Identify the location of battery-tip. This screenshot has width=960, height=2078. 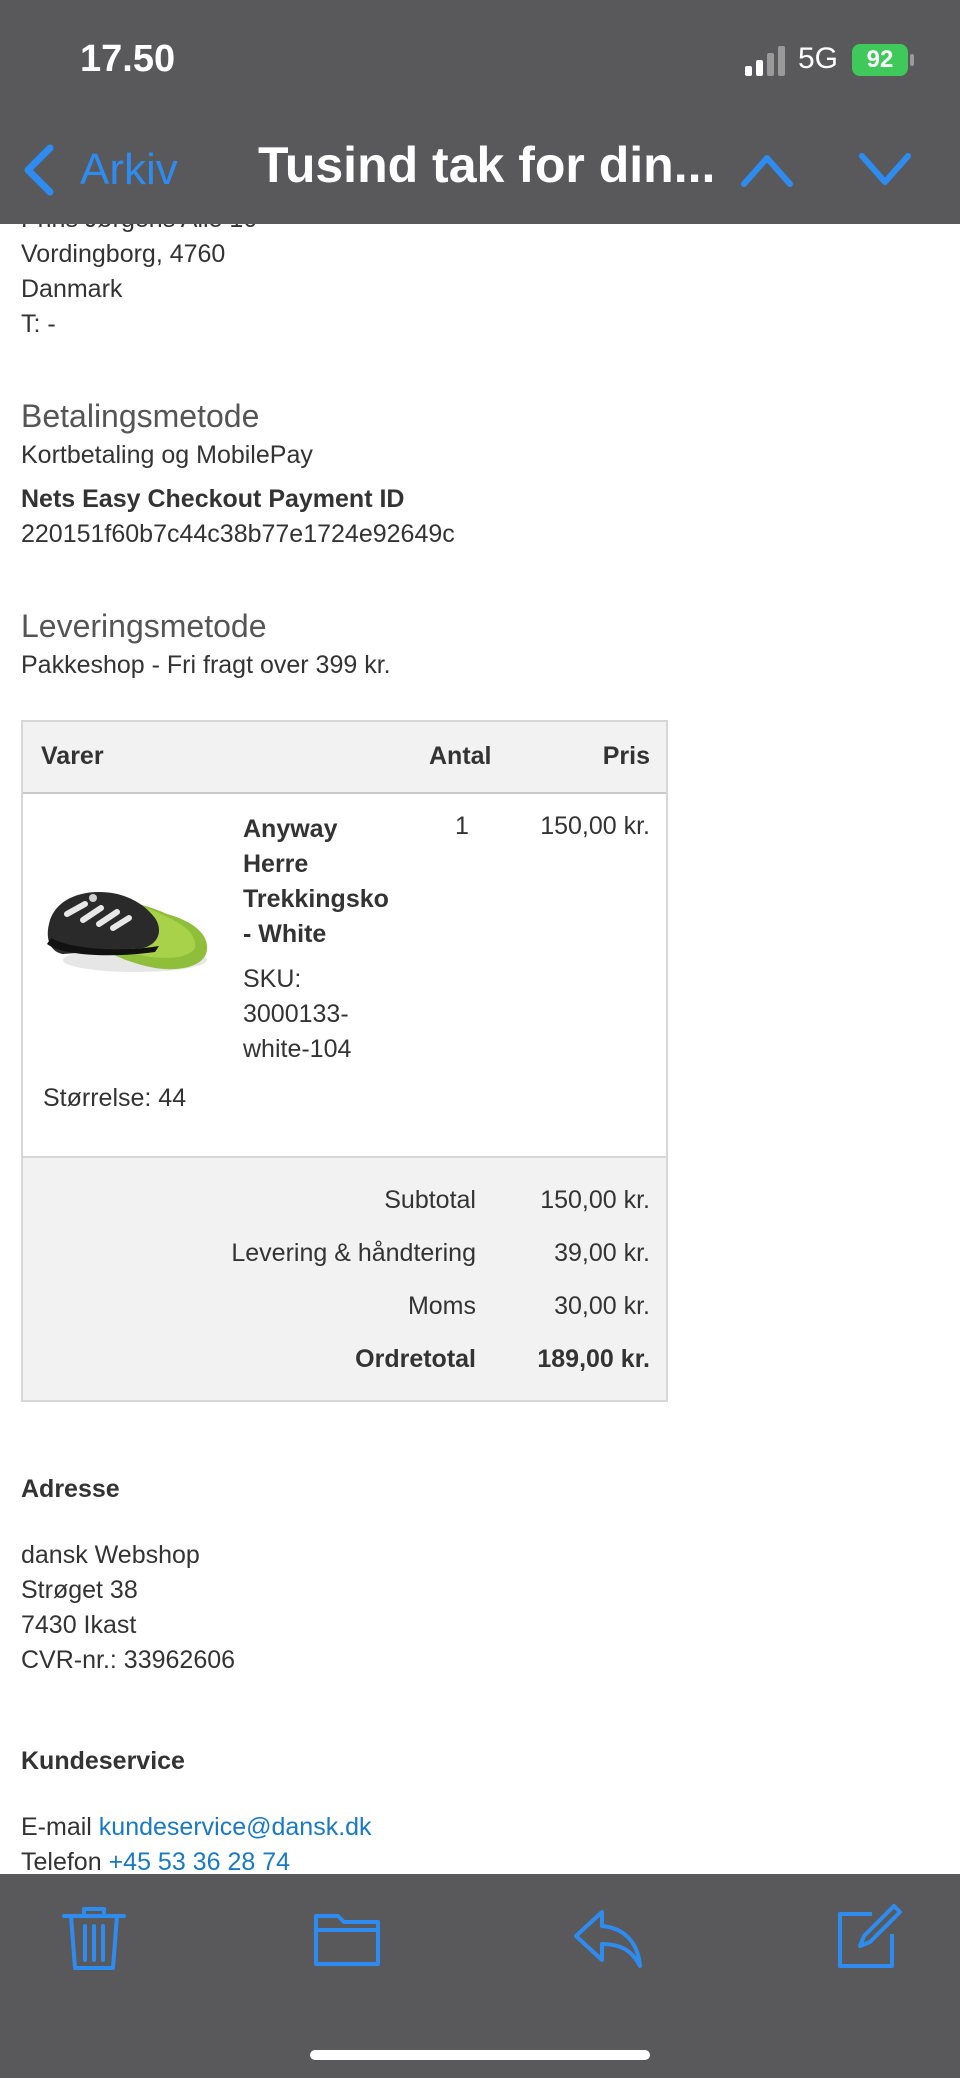
(912, 60).